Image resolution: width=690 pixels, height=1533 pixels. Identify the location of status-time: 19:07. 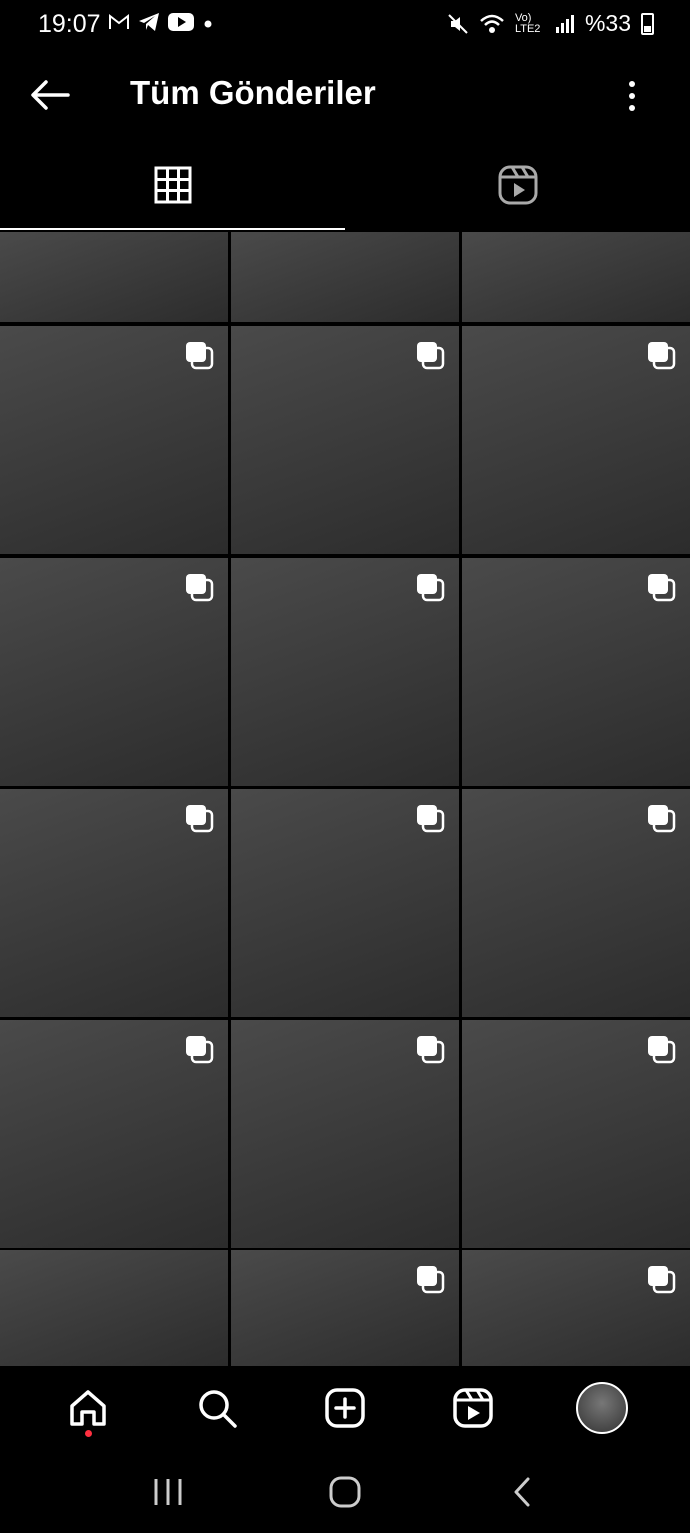
(69, 24).